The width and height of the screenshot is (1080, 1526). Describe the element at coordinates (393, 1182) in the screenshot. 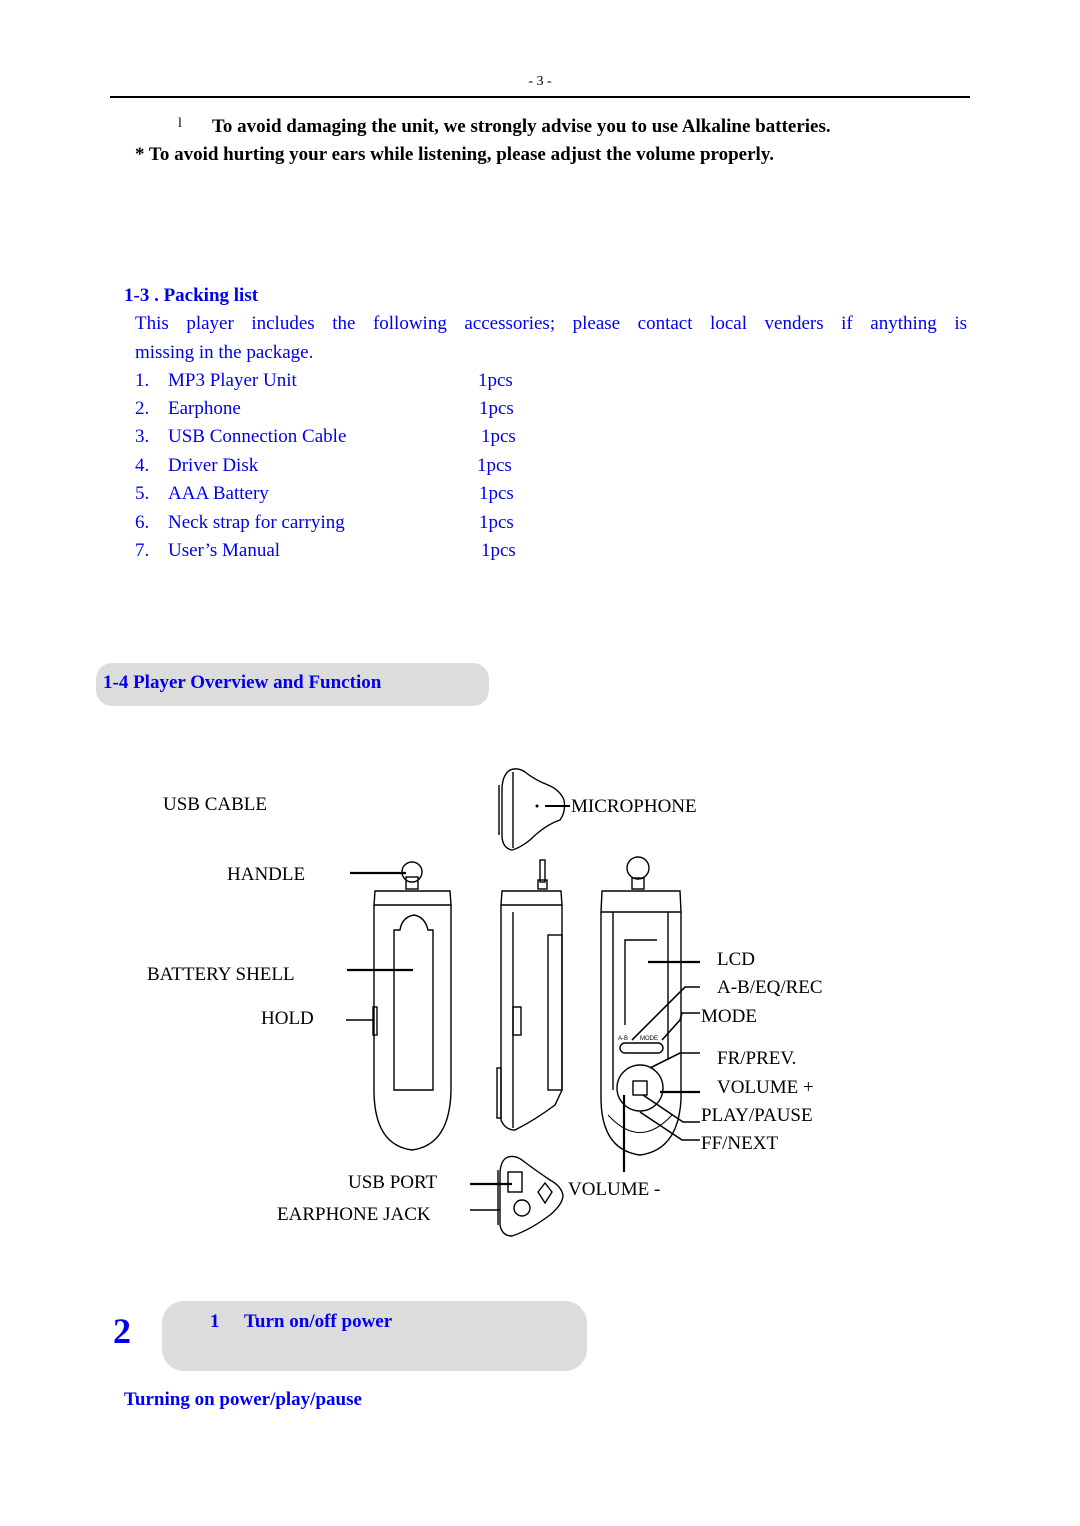

I see `label-usb-port: USB PORT` at that location.